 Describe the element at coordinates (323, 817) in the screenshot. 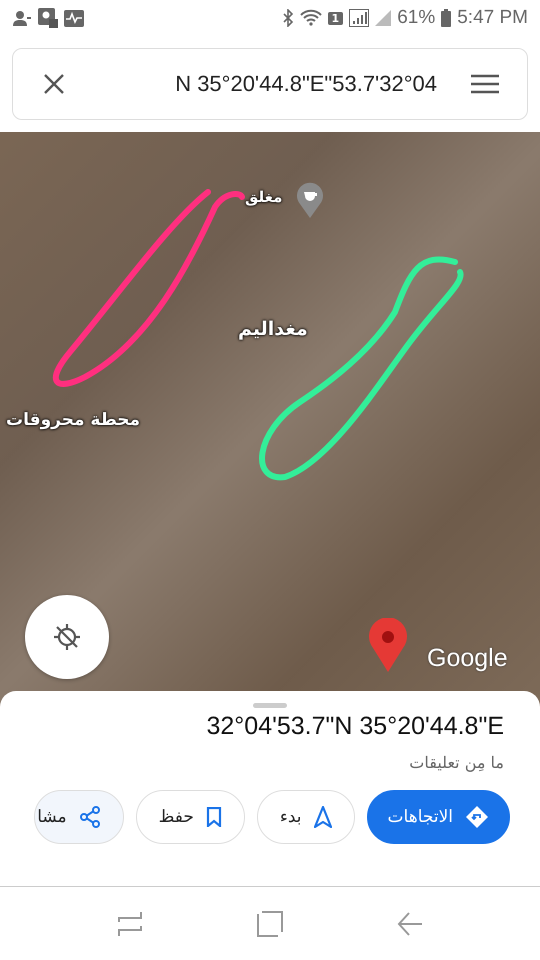

I see `navigation-arrow-icon` at that location.